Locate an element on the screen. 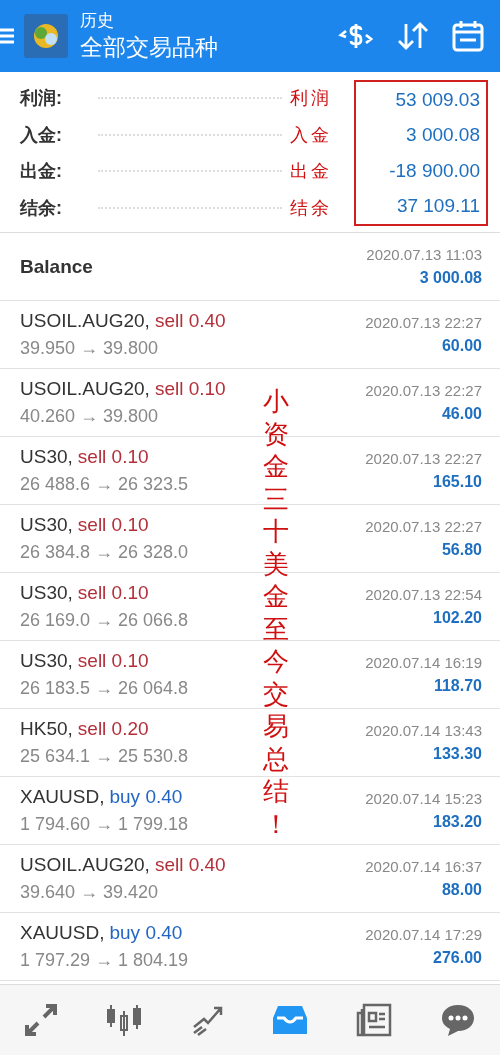 The width and height of the screenshot is (500, 1055). profit-value: 183.20 is located at coordinates (457, 822).